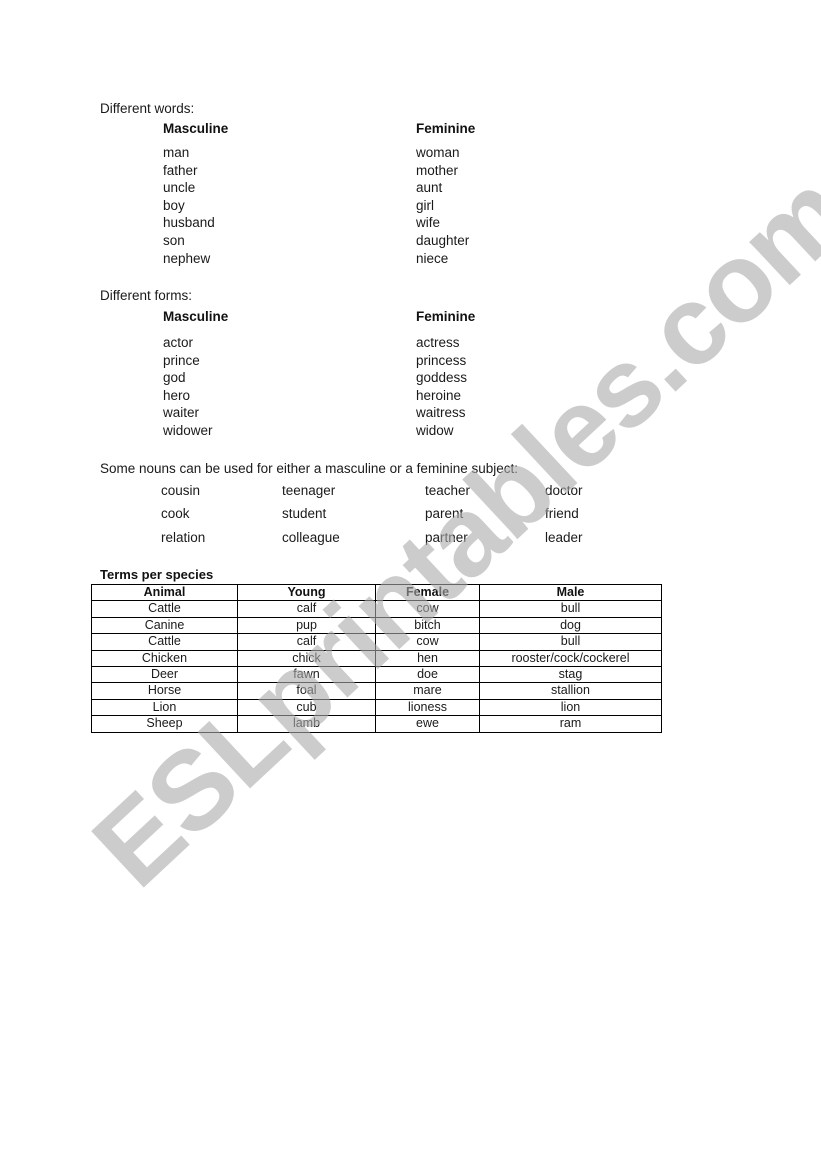  Describe the element at coordinates (570, 707) in the screenshot. I see `table-cell: lion` at that location.